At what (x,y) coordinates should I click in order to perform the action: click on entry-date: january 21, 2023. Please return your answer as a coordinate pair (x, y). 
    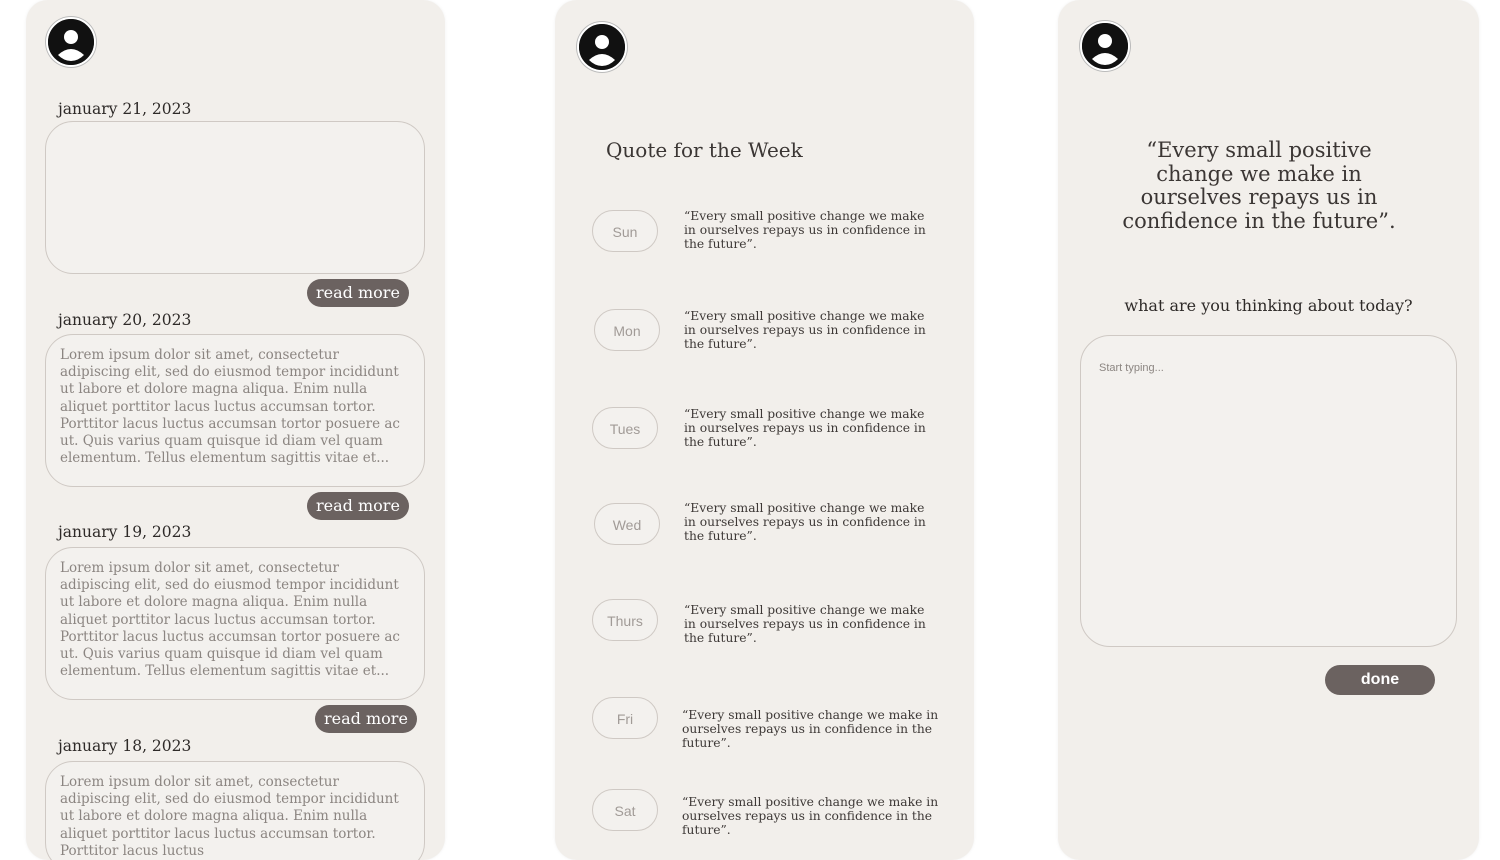
    Looking at the image, I should click on (125, 109).